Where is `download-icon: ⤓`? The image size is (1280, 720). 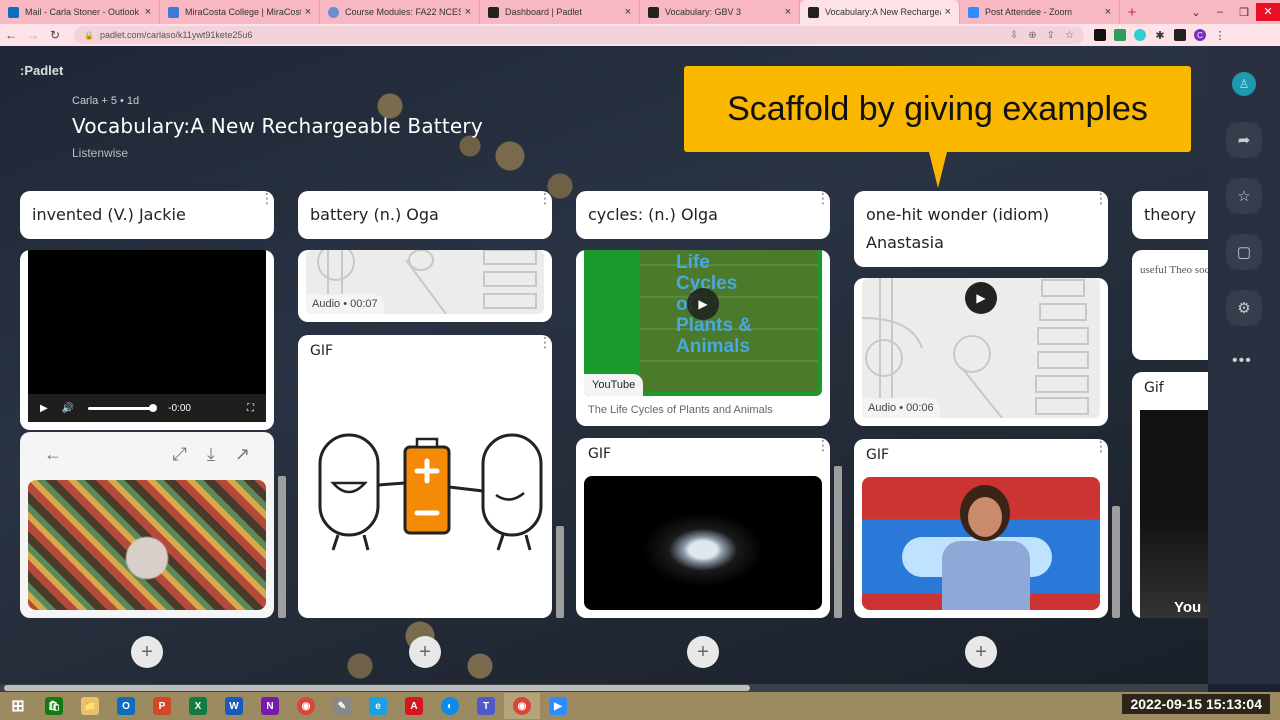
download-icon: ⤓ is located at coordinates (211, 454).